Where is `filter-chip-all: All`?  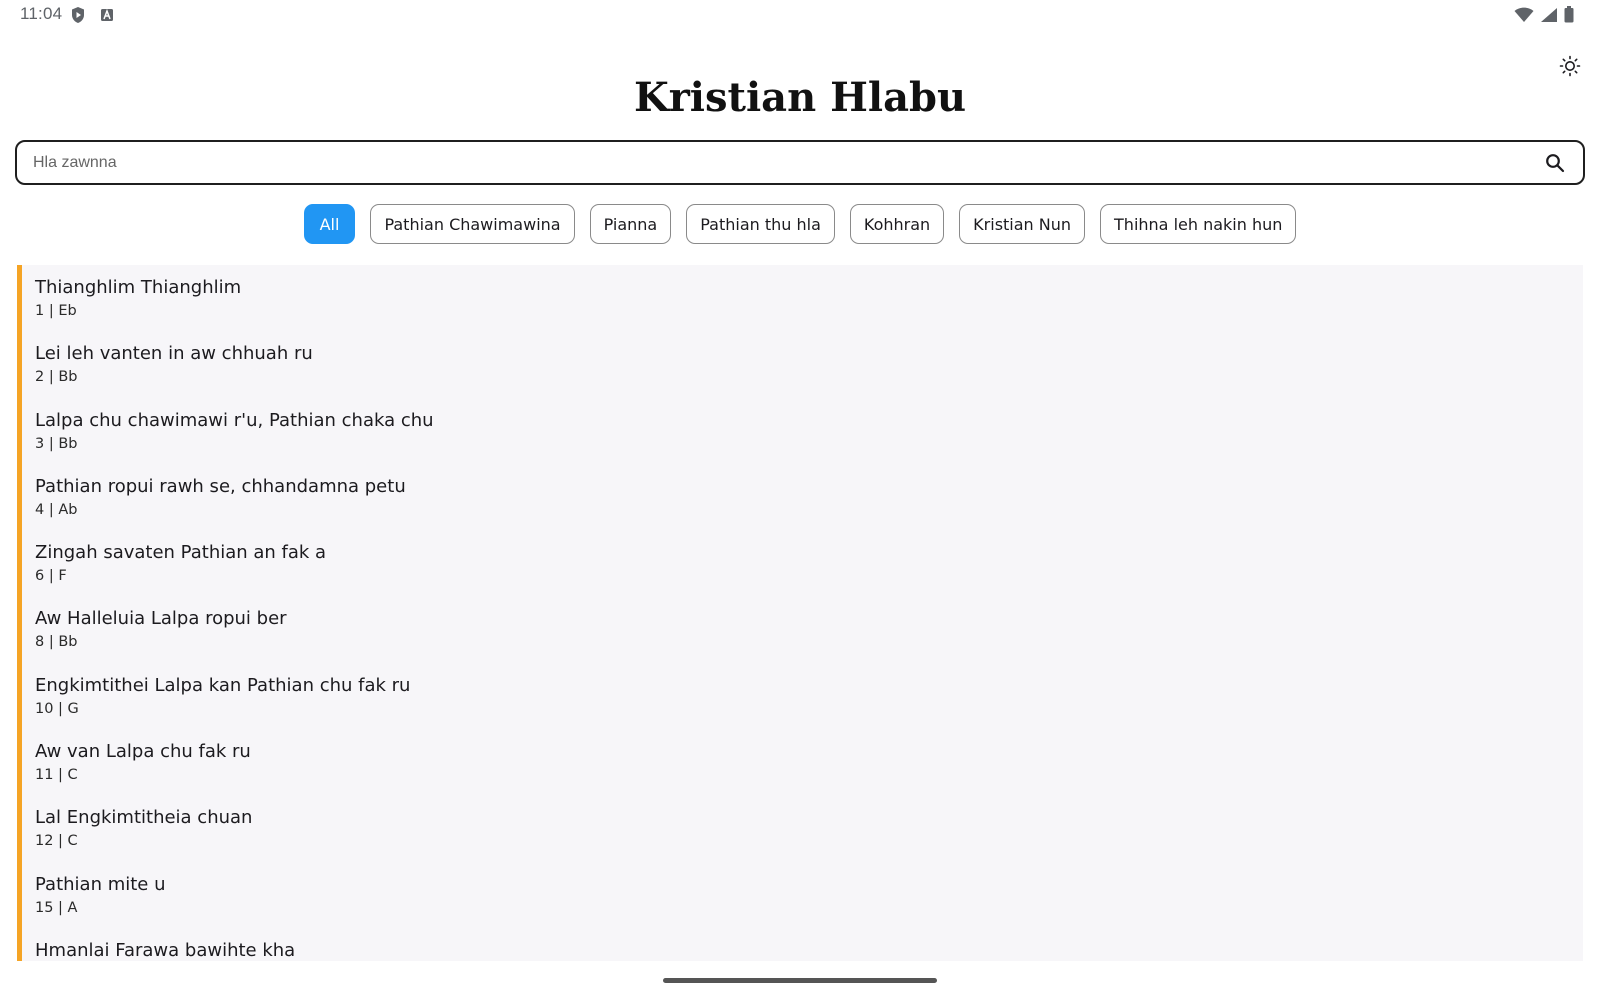
filter-chip-all: All is located at coordinates (329, 224).